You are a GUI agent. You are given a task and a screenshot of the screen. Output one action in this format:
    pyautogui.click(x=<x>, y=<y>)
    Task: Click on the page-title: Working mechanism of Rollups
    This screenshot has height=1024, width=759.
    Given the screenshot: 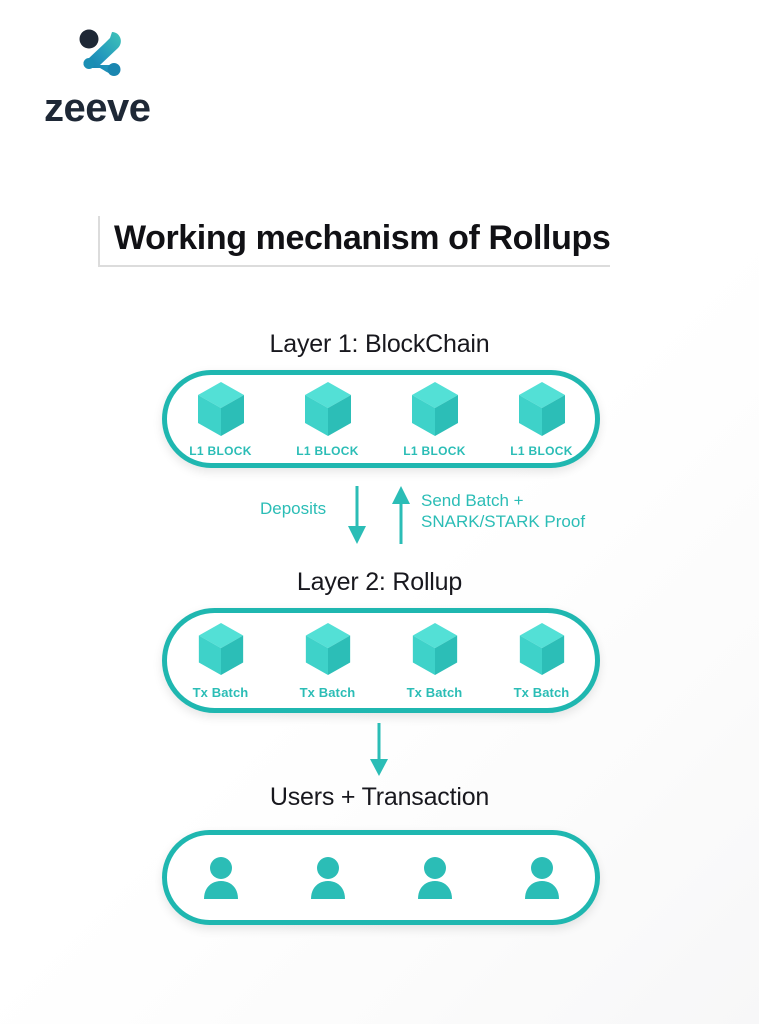 What is the action you would take?
    pyautogui.click(x=354, y=241)
    